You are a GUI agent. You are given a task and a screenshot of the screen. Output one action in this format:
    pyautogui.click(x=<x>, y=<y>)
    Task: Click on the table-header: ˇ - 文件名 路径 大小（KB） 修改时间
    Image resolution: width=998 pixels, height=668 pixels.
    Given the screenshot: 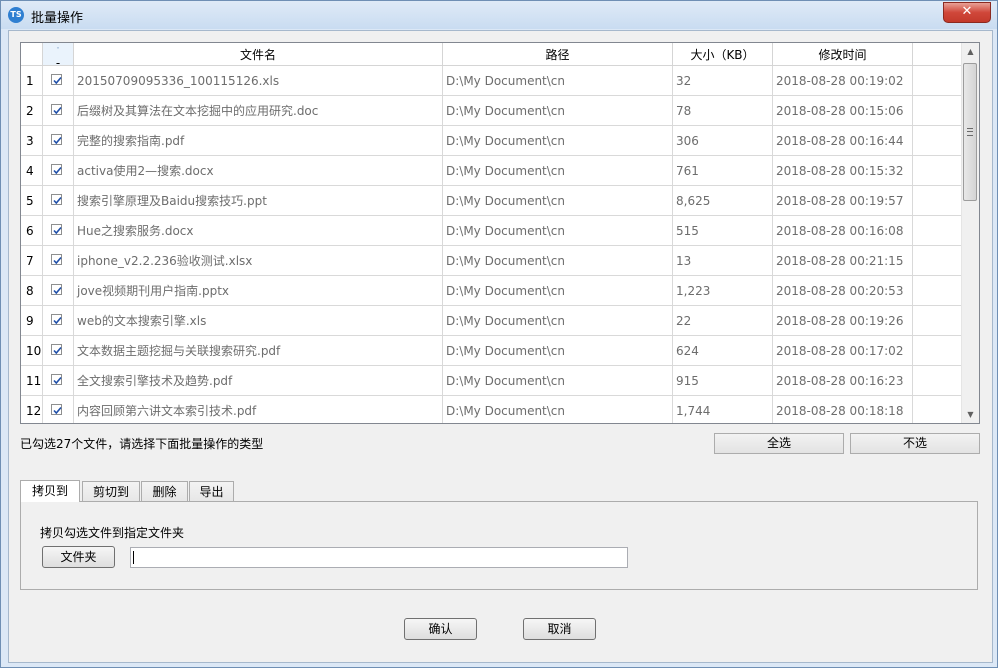 What is the action you would take?
    pyautogui.click(x=491, y=56)
    